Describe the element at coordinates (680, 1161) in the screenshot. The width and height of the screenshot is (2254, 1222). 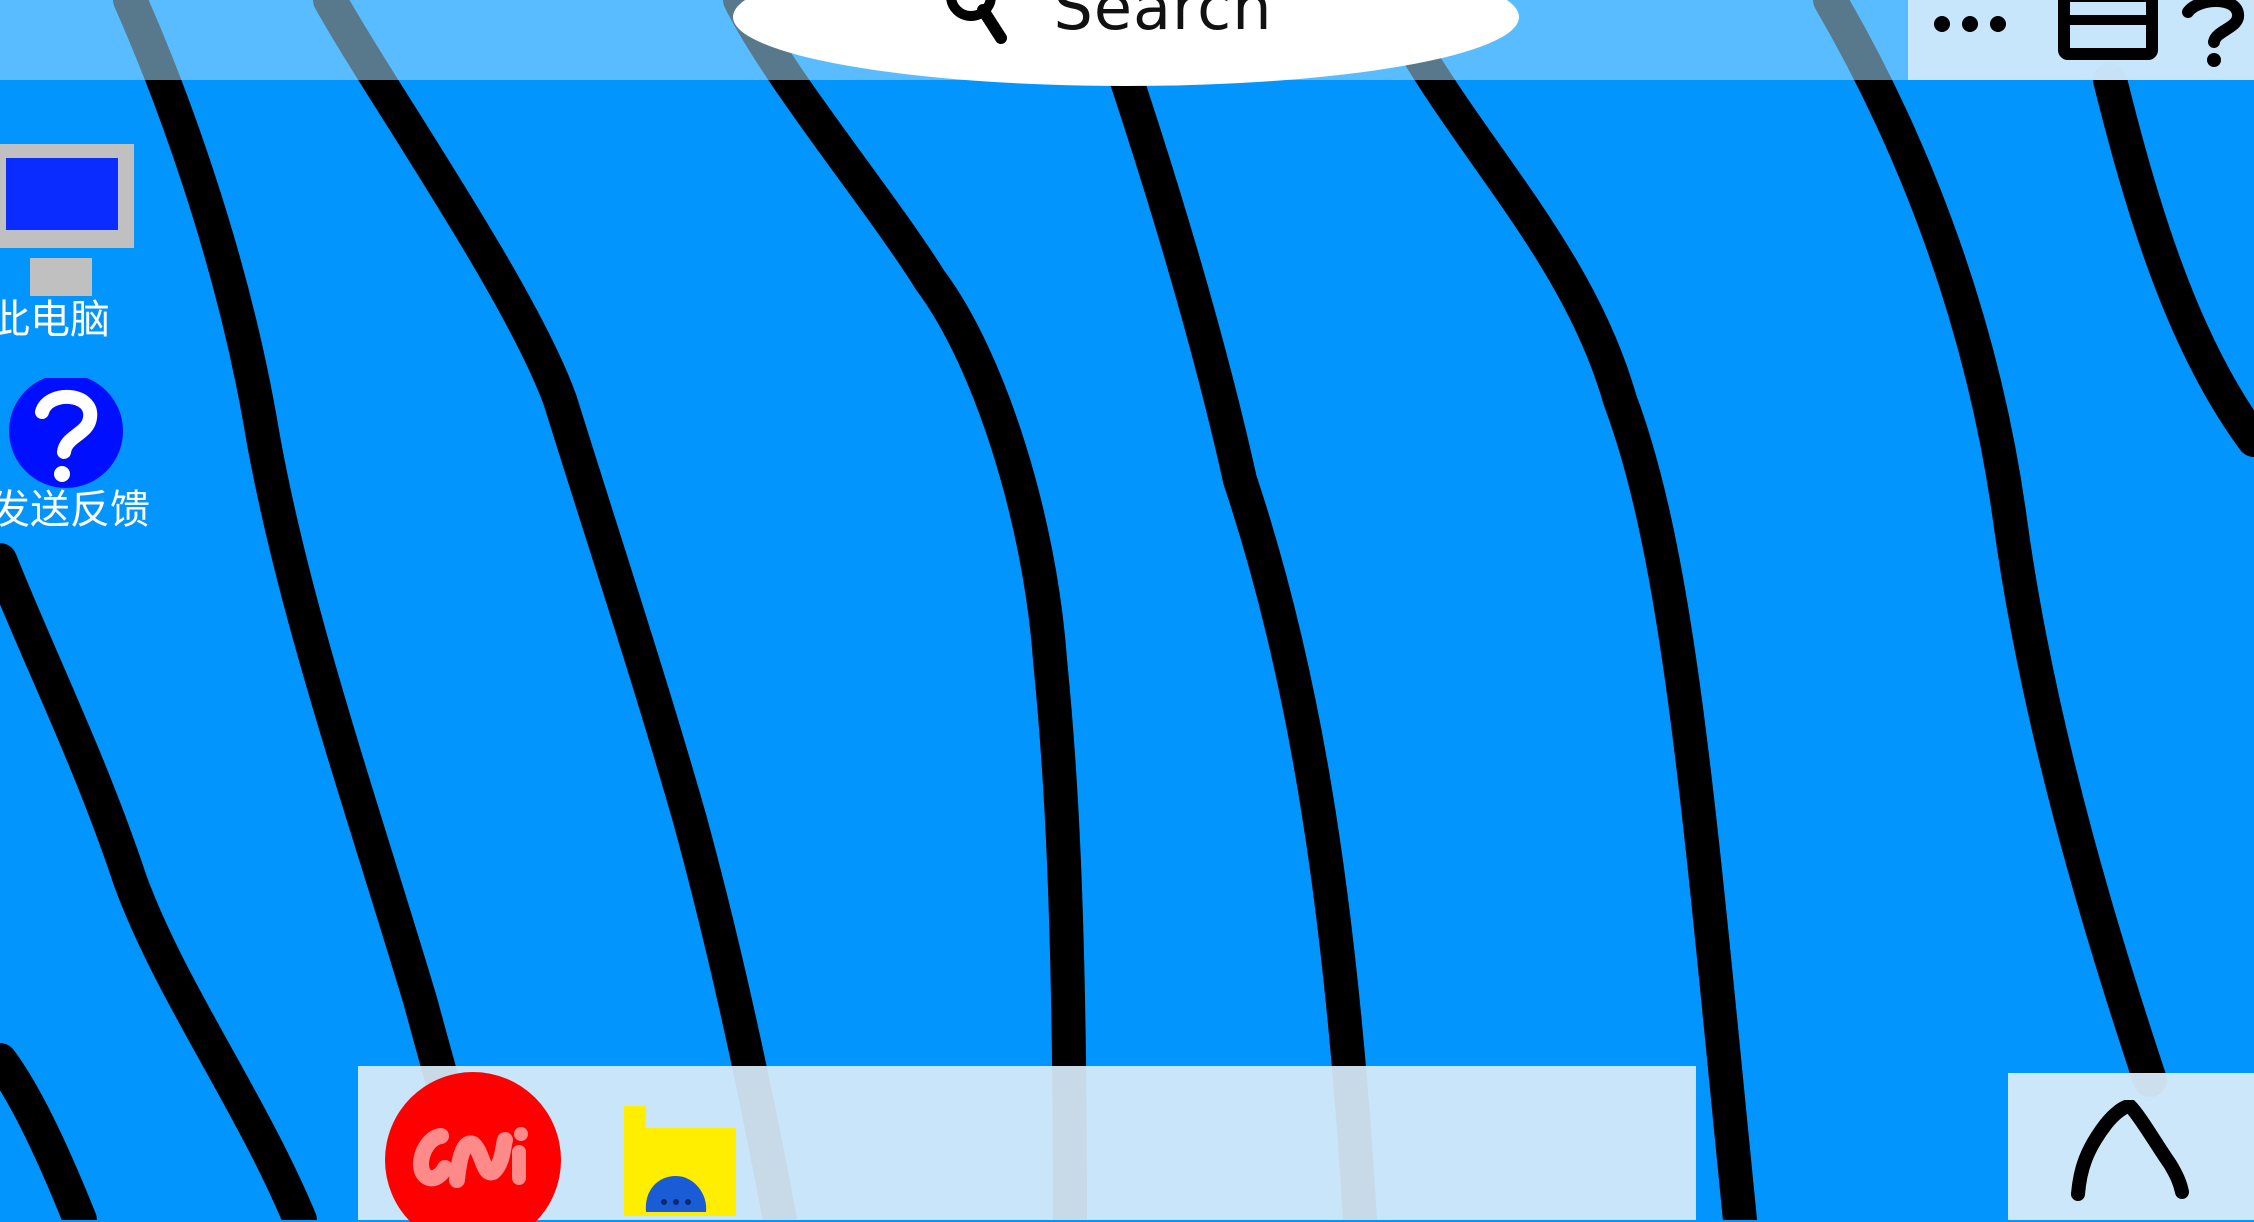
I see `folder-icon` at that location.